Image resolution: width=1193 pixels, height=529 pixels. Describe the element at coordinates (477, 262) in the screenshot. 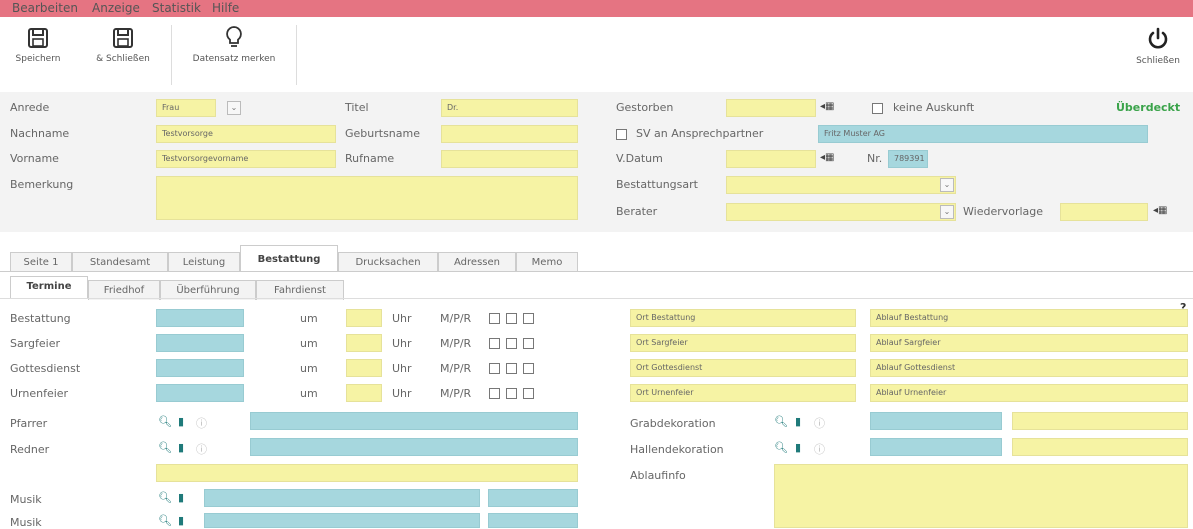

I see `tab-adressen: Adressen` at that location.